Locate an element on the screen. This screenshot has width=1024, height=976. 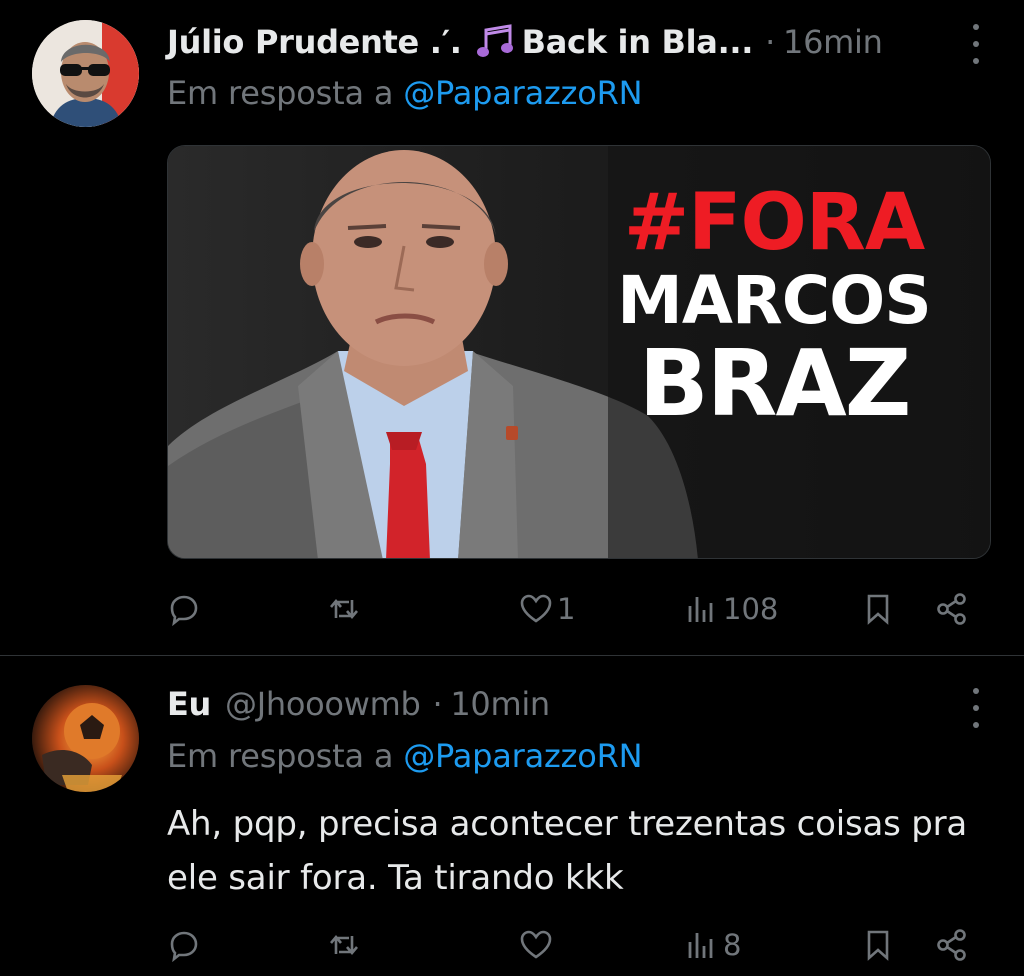
view-count: 108 is located at coordinates (751, 609).